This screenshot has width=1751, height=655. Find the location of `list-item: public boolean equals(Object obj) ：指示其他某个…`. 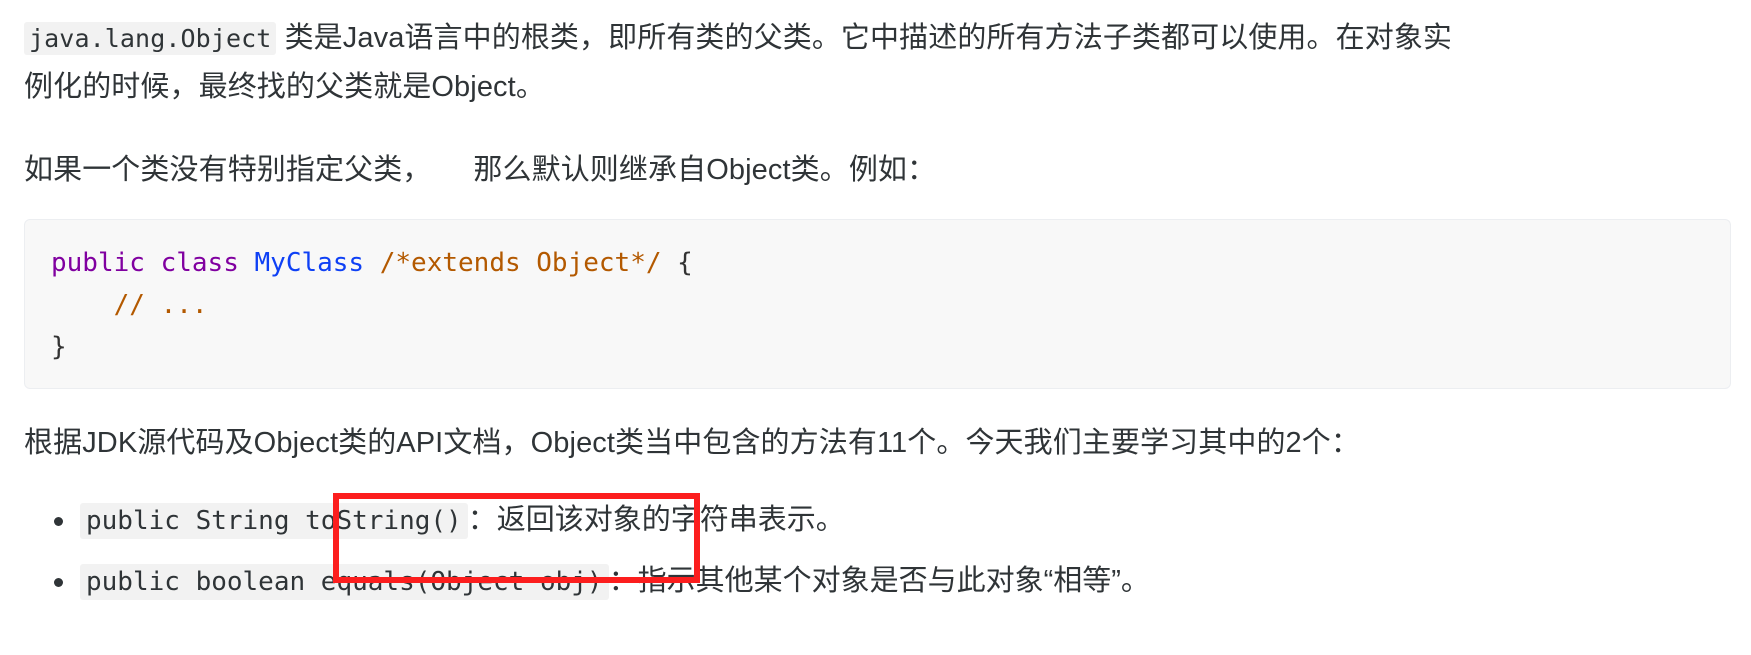

list-item: public boolean equals(Object obj) ：指示其他某个… is located at coordinates (890, 581).